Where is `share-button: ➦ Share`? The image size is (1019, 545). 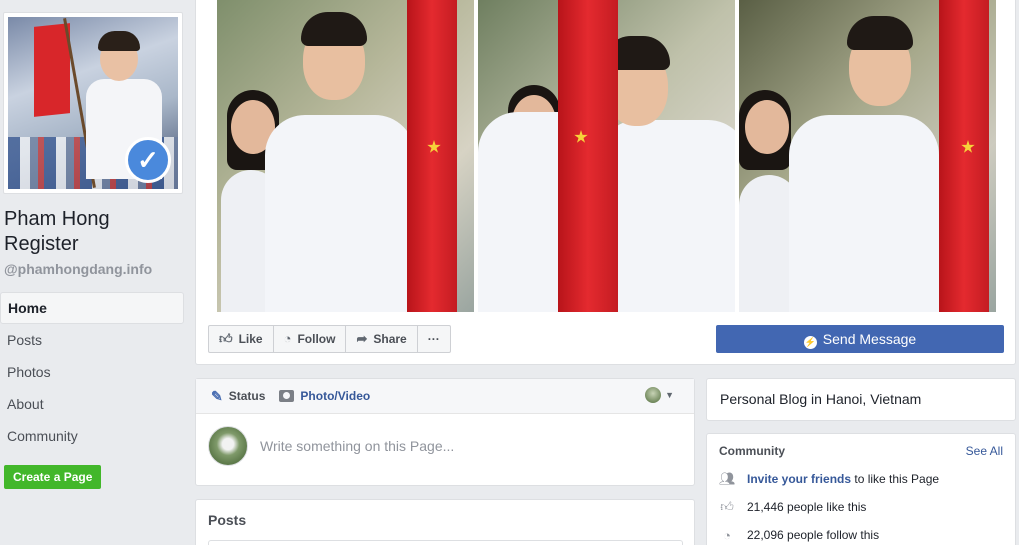
share-button: ➦ Share is located at coordinates (382, 339).